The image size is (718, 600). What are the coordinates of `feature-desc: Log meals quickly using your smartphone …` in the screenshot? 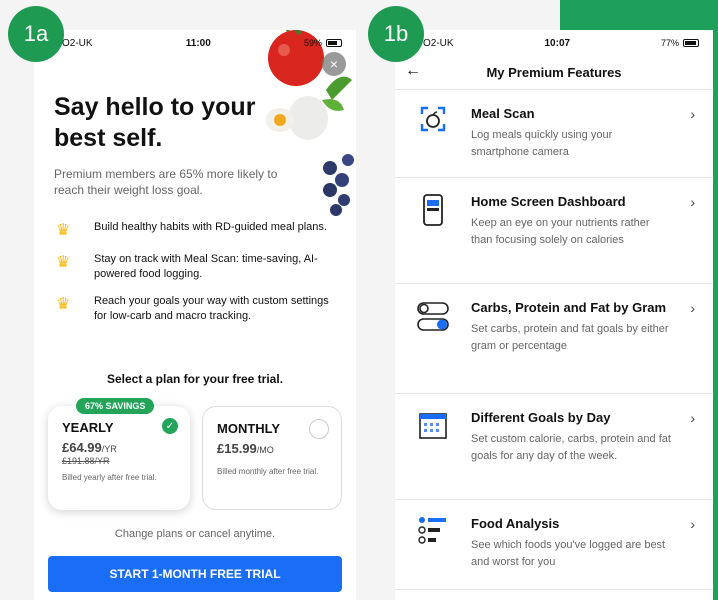 It's located at (542, 143).